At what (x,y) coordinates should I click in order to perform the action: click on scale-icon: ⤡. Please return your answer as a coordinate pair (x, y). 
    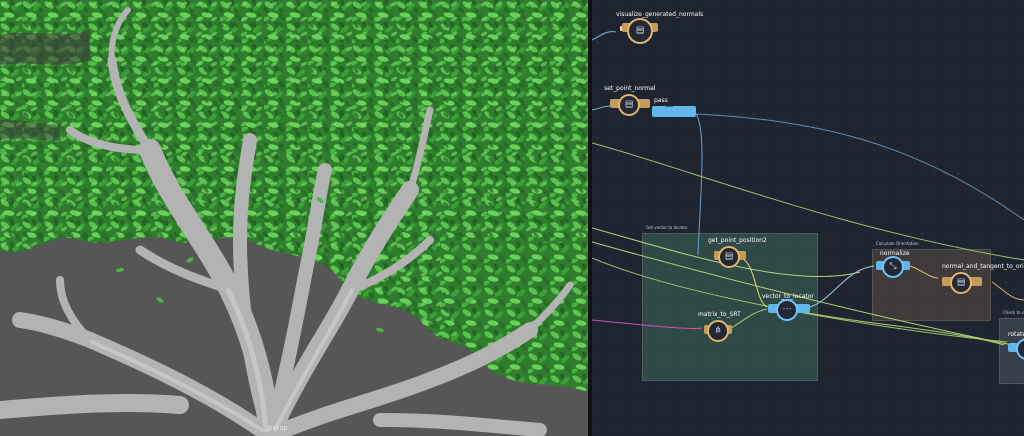
    Looking at the image, I should click on (893, 266).